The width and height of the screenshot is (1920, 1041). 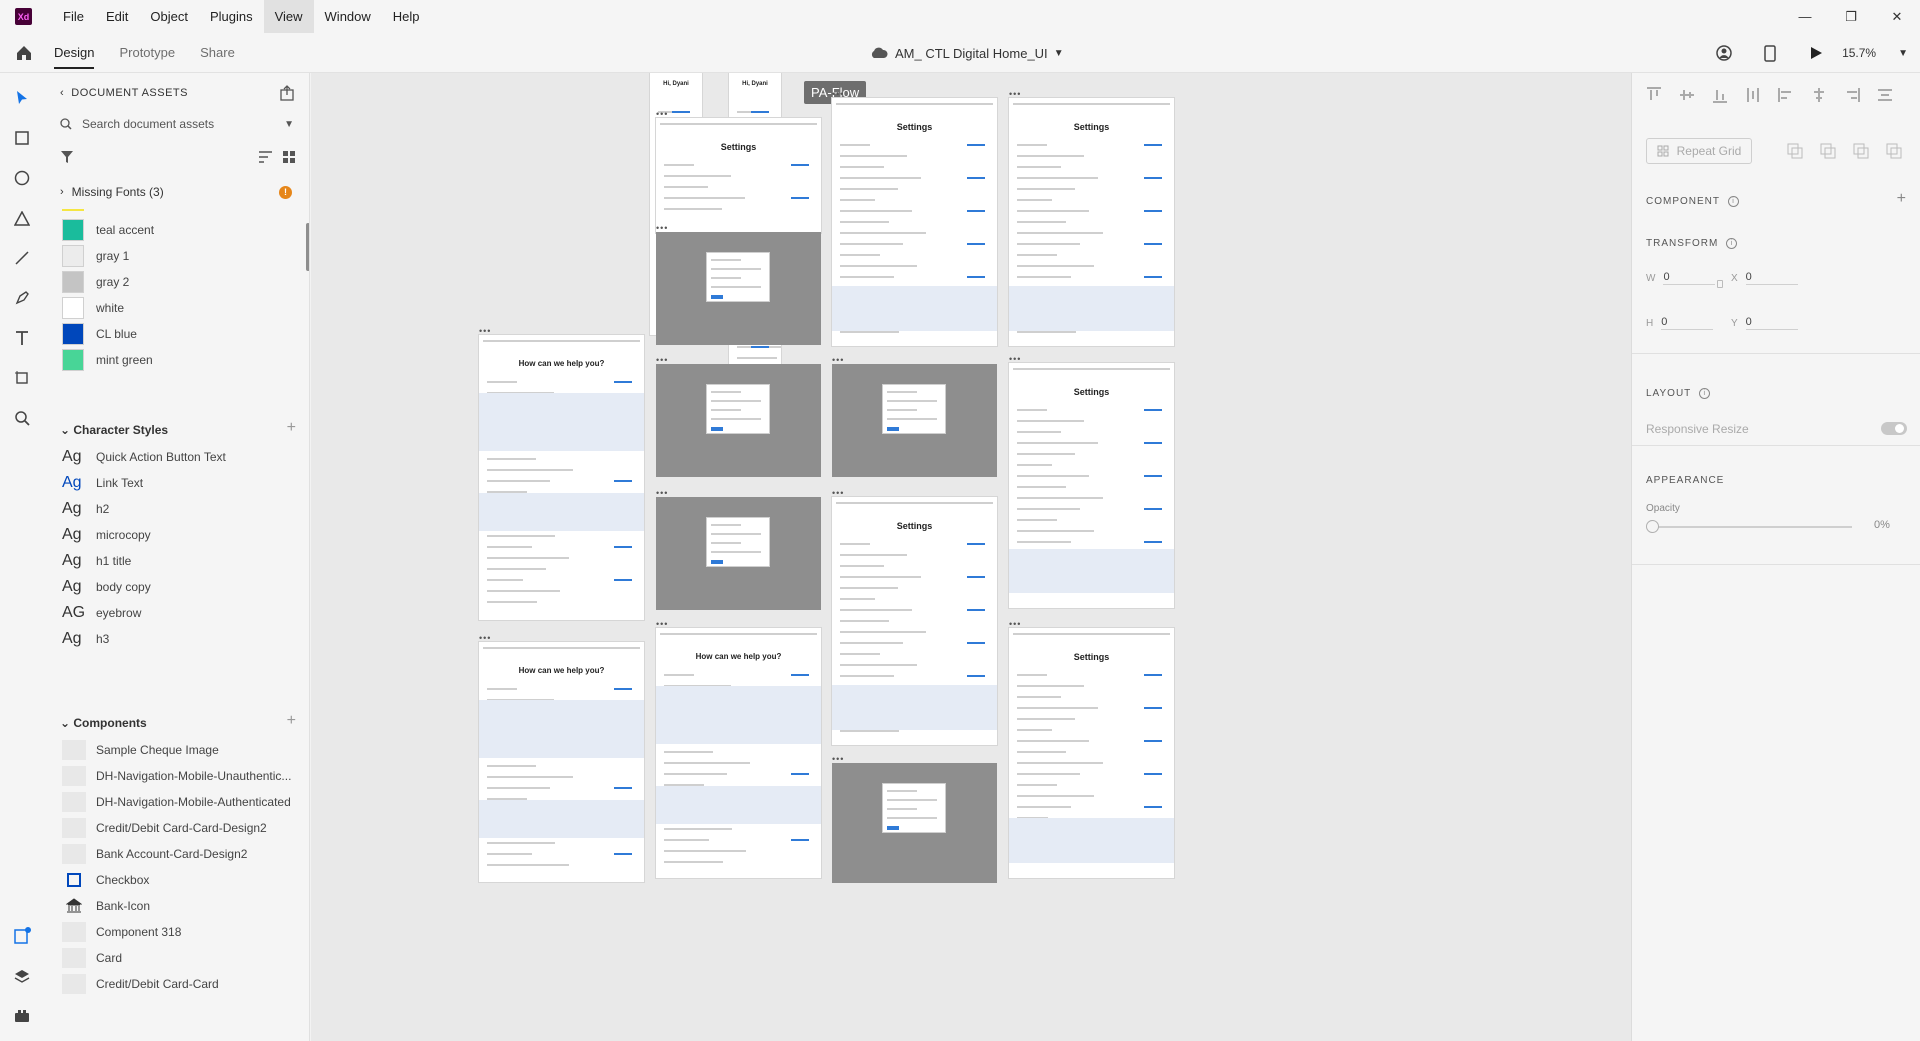 I want to click on opacity-slider-handle, so click(x=1652, y=526).